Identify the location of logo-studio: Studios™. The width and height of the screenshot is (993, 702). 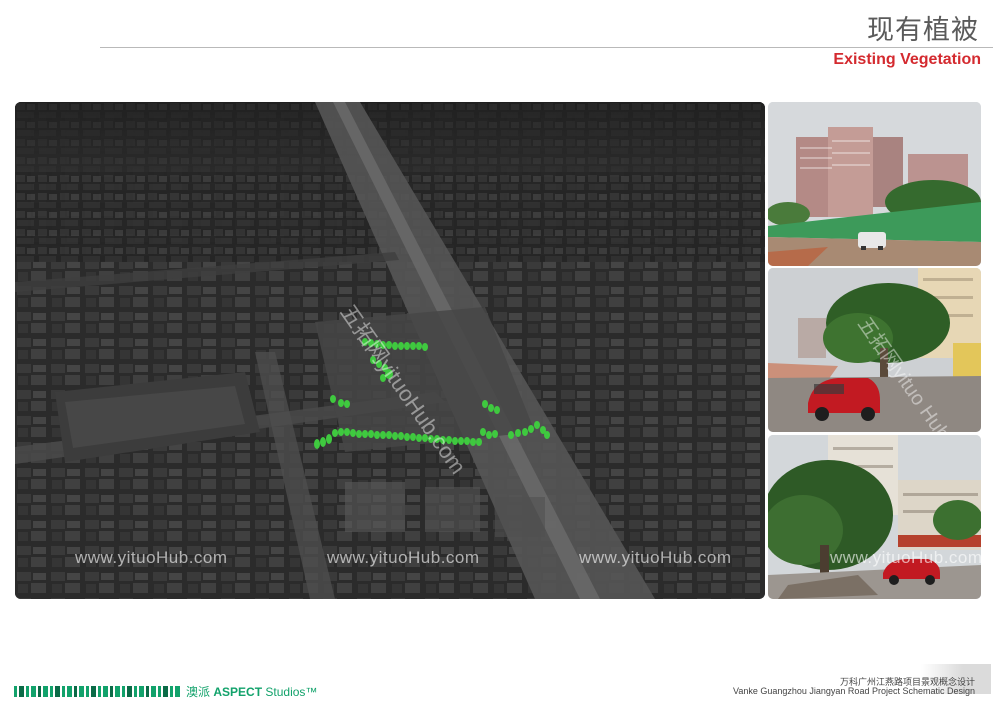
(291, 692).